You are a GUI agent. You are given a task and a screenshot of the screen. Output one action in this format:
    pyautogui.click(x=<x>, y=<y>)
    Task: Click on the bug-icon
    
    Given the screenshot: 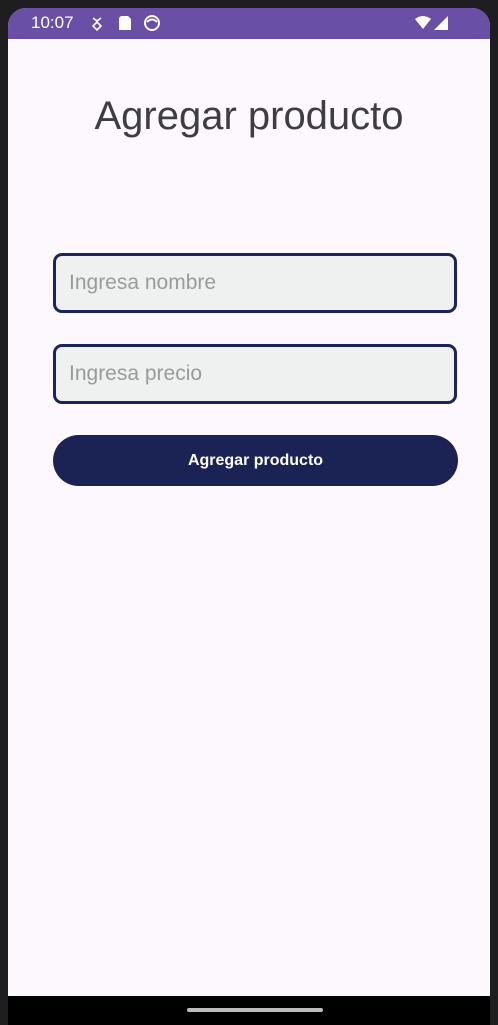 What is the action you would take?
    pyautogui.click(x=97, y=23)
    